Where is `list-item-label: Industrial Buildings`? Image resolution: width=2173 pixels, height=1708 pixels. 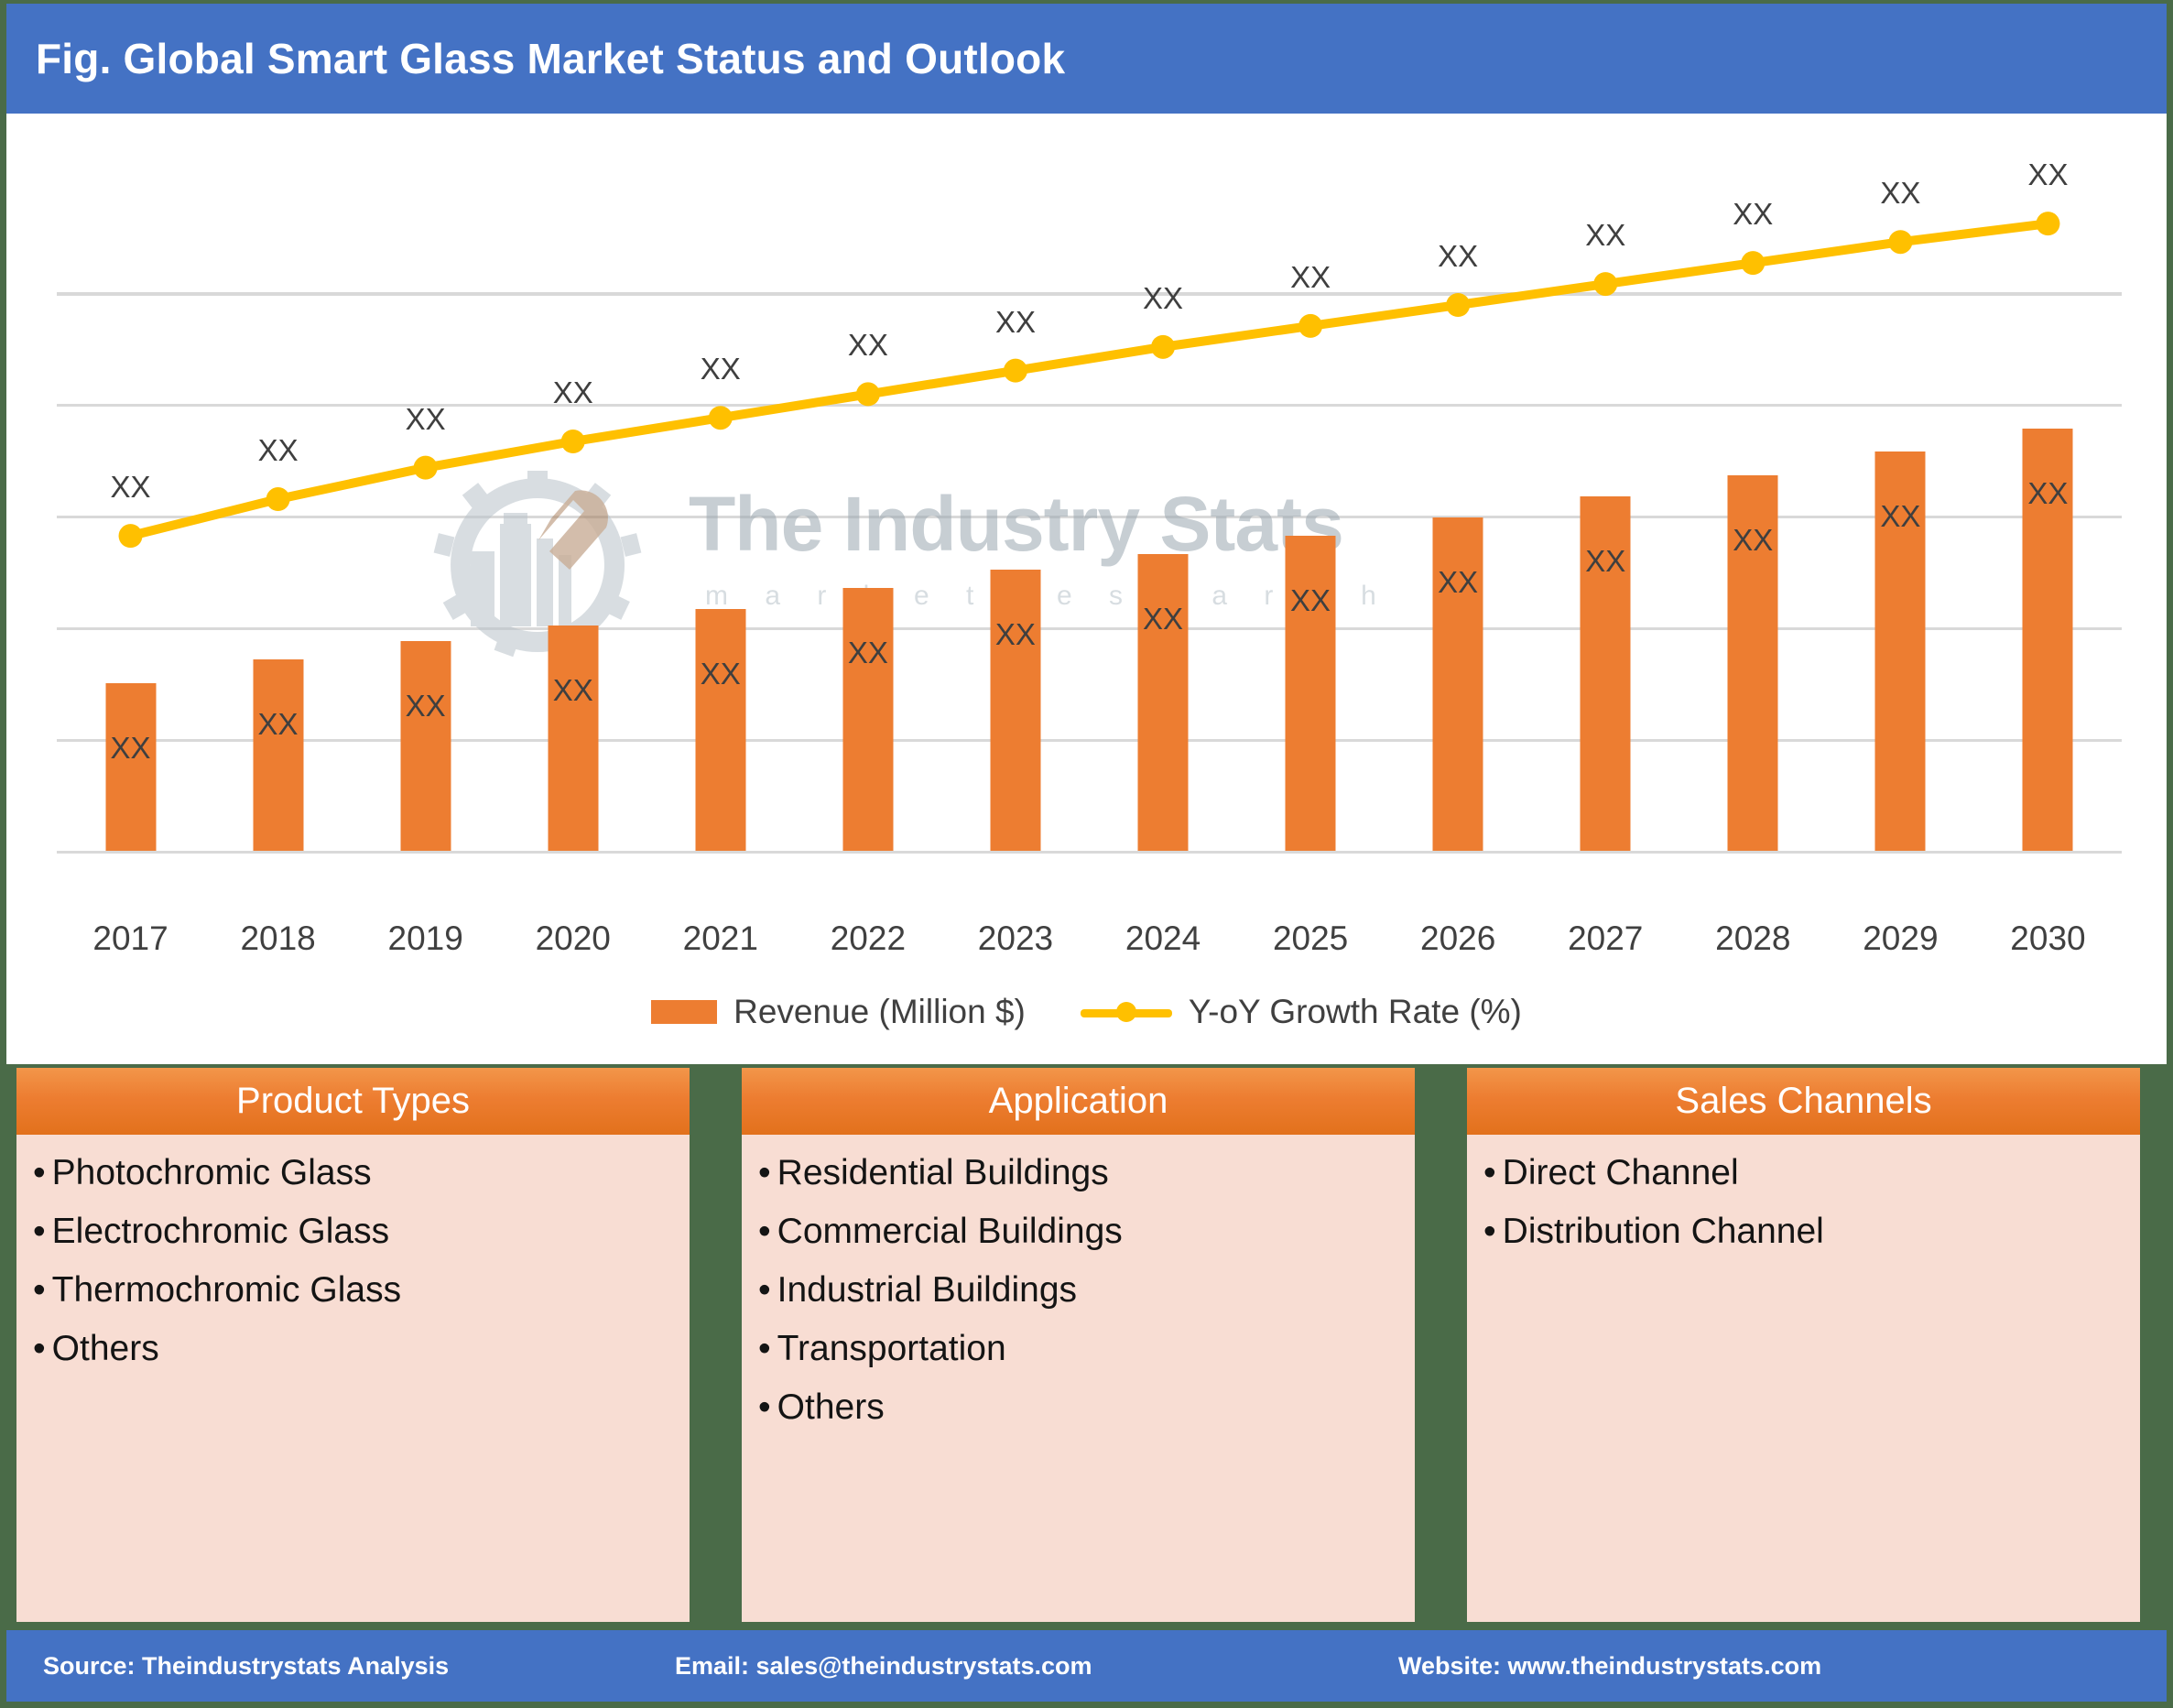
list-item-label: Industrial Buildings is located at coordinates (927, 1290).